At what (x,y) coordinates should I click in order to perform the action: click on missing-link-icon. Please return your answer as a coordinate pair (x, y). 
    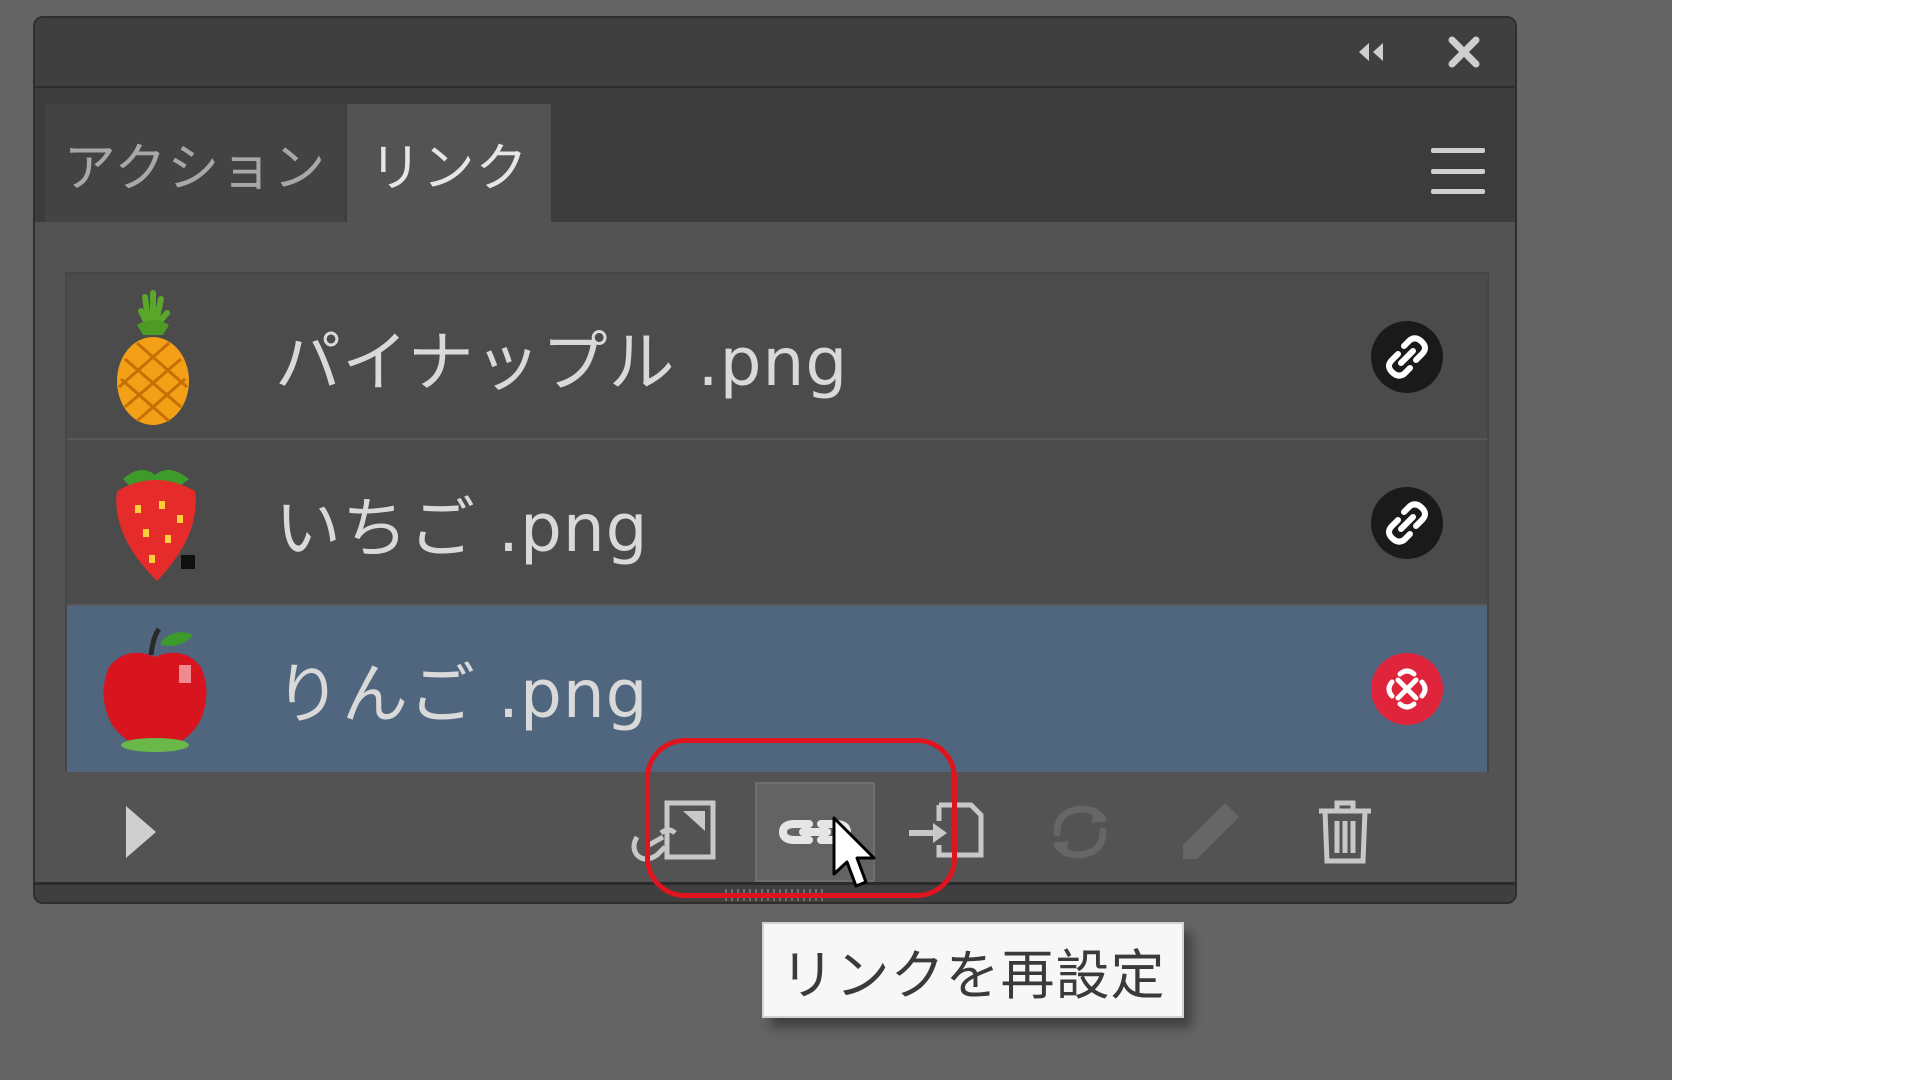
    Looking at the image, I should click on (1407, 689).